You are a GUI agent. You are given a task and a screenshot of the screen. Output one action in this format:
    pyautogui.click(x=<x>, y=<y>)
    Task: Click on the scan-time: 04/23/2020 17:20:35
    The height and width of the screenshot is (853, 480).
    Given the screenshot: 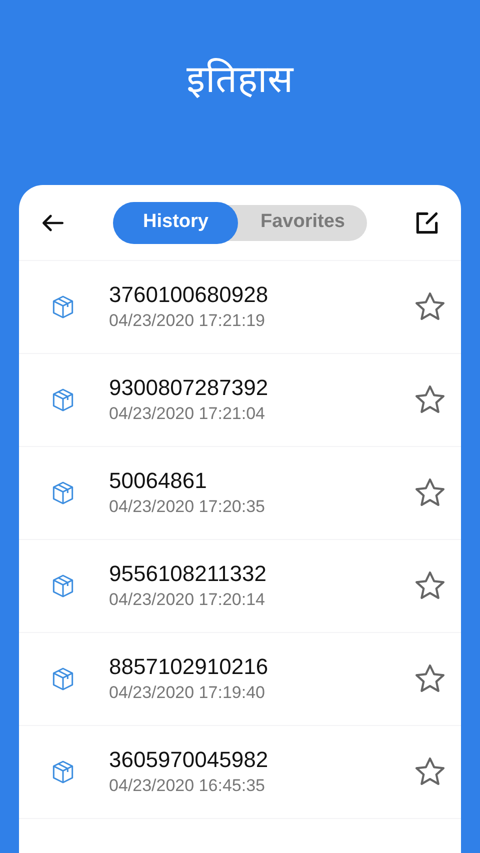 What is the action you would take?
    pyautogui.click(x=187, y=507)
    